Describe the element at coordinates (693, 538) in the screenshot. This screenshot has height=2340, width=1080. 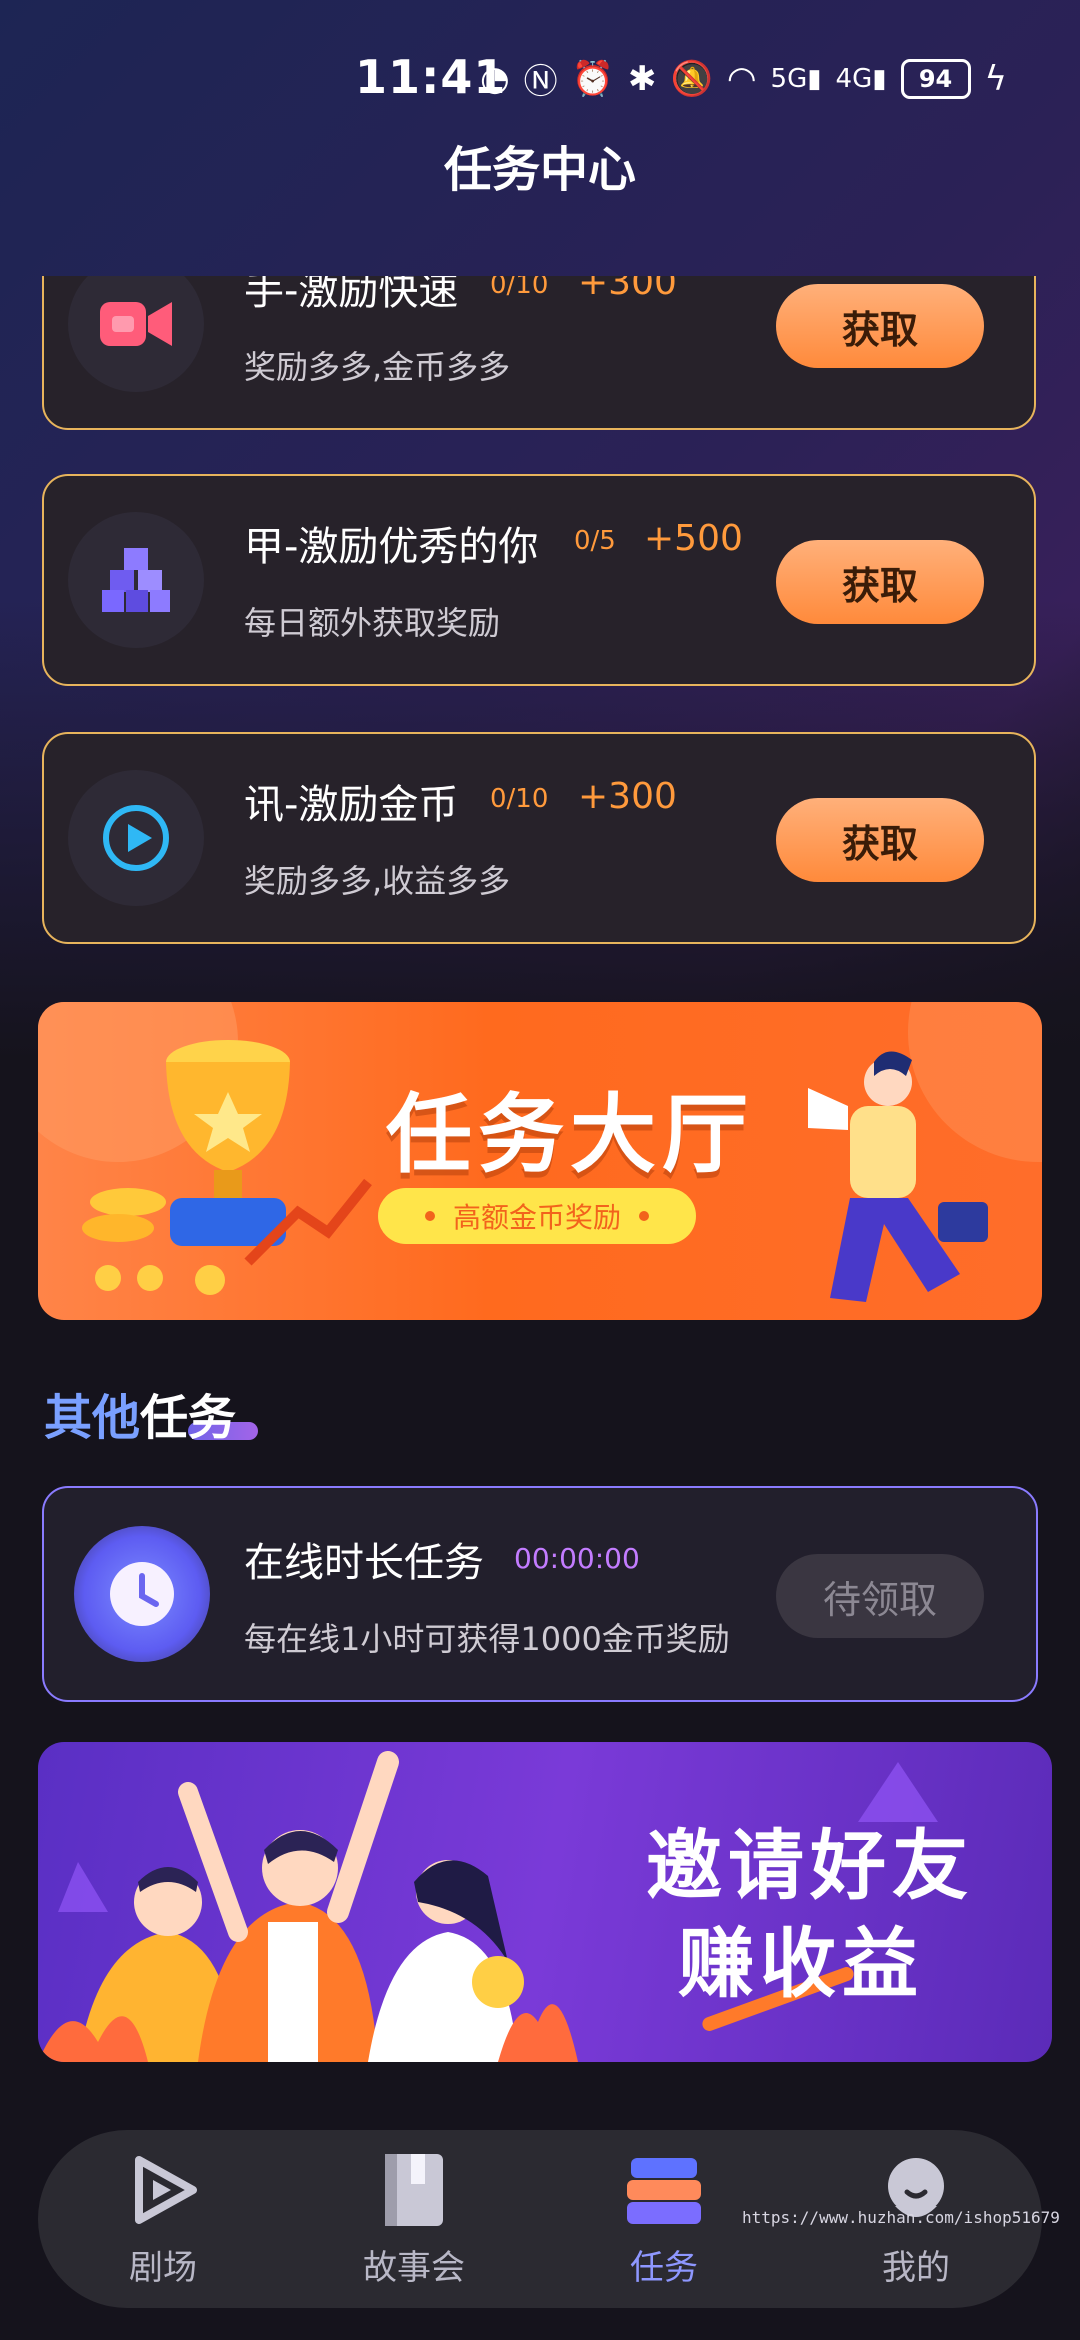
I see `task-reward: +500` at that location.